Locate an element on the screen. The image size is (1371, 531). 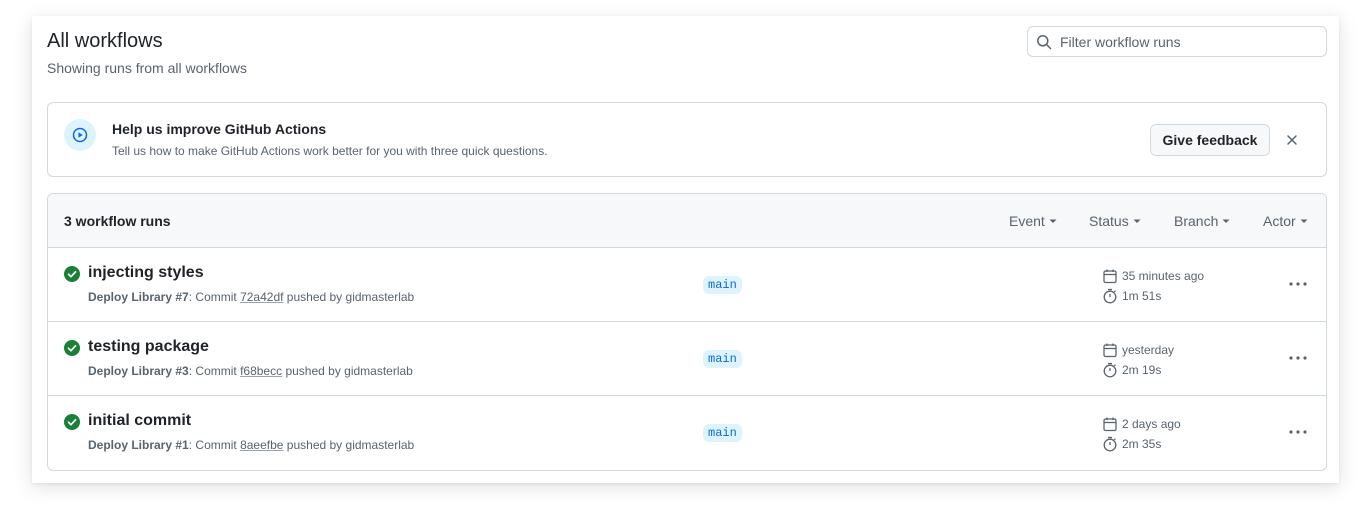
run-title-link: initial commit is located at coordinates (139, 421).